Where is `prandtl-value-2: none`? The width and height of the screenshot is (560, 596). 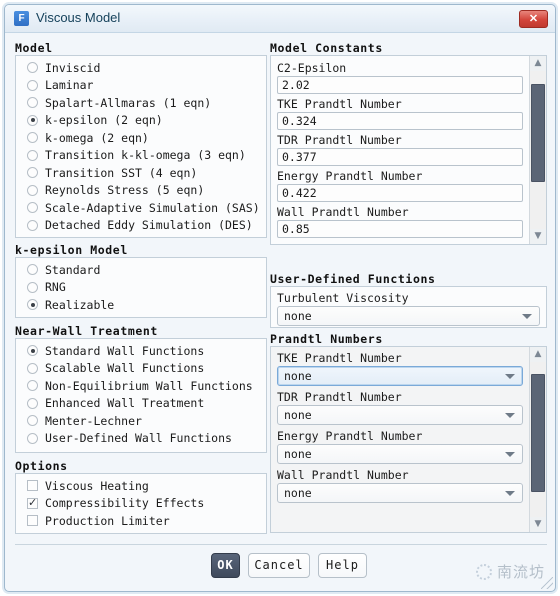 prandtl-value-2: none is located at coordinates (298, 454).